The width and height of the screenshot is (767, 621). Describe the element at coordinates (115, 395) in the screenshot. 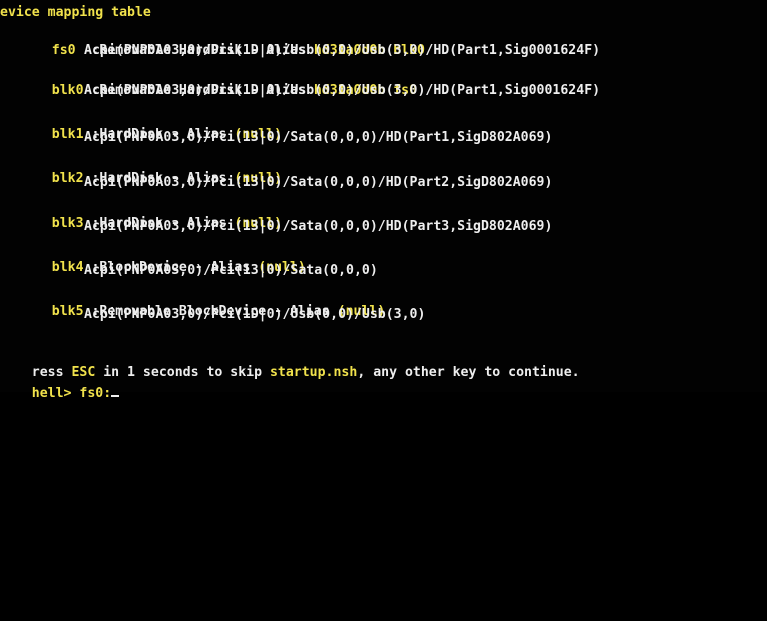

I see `text-cursor` at that location.